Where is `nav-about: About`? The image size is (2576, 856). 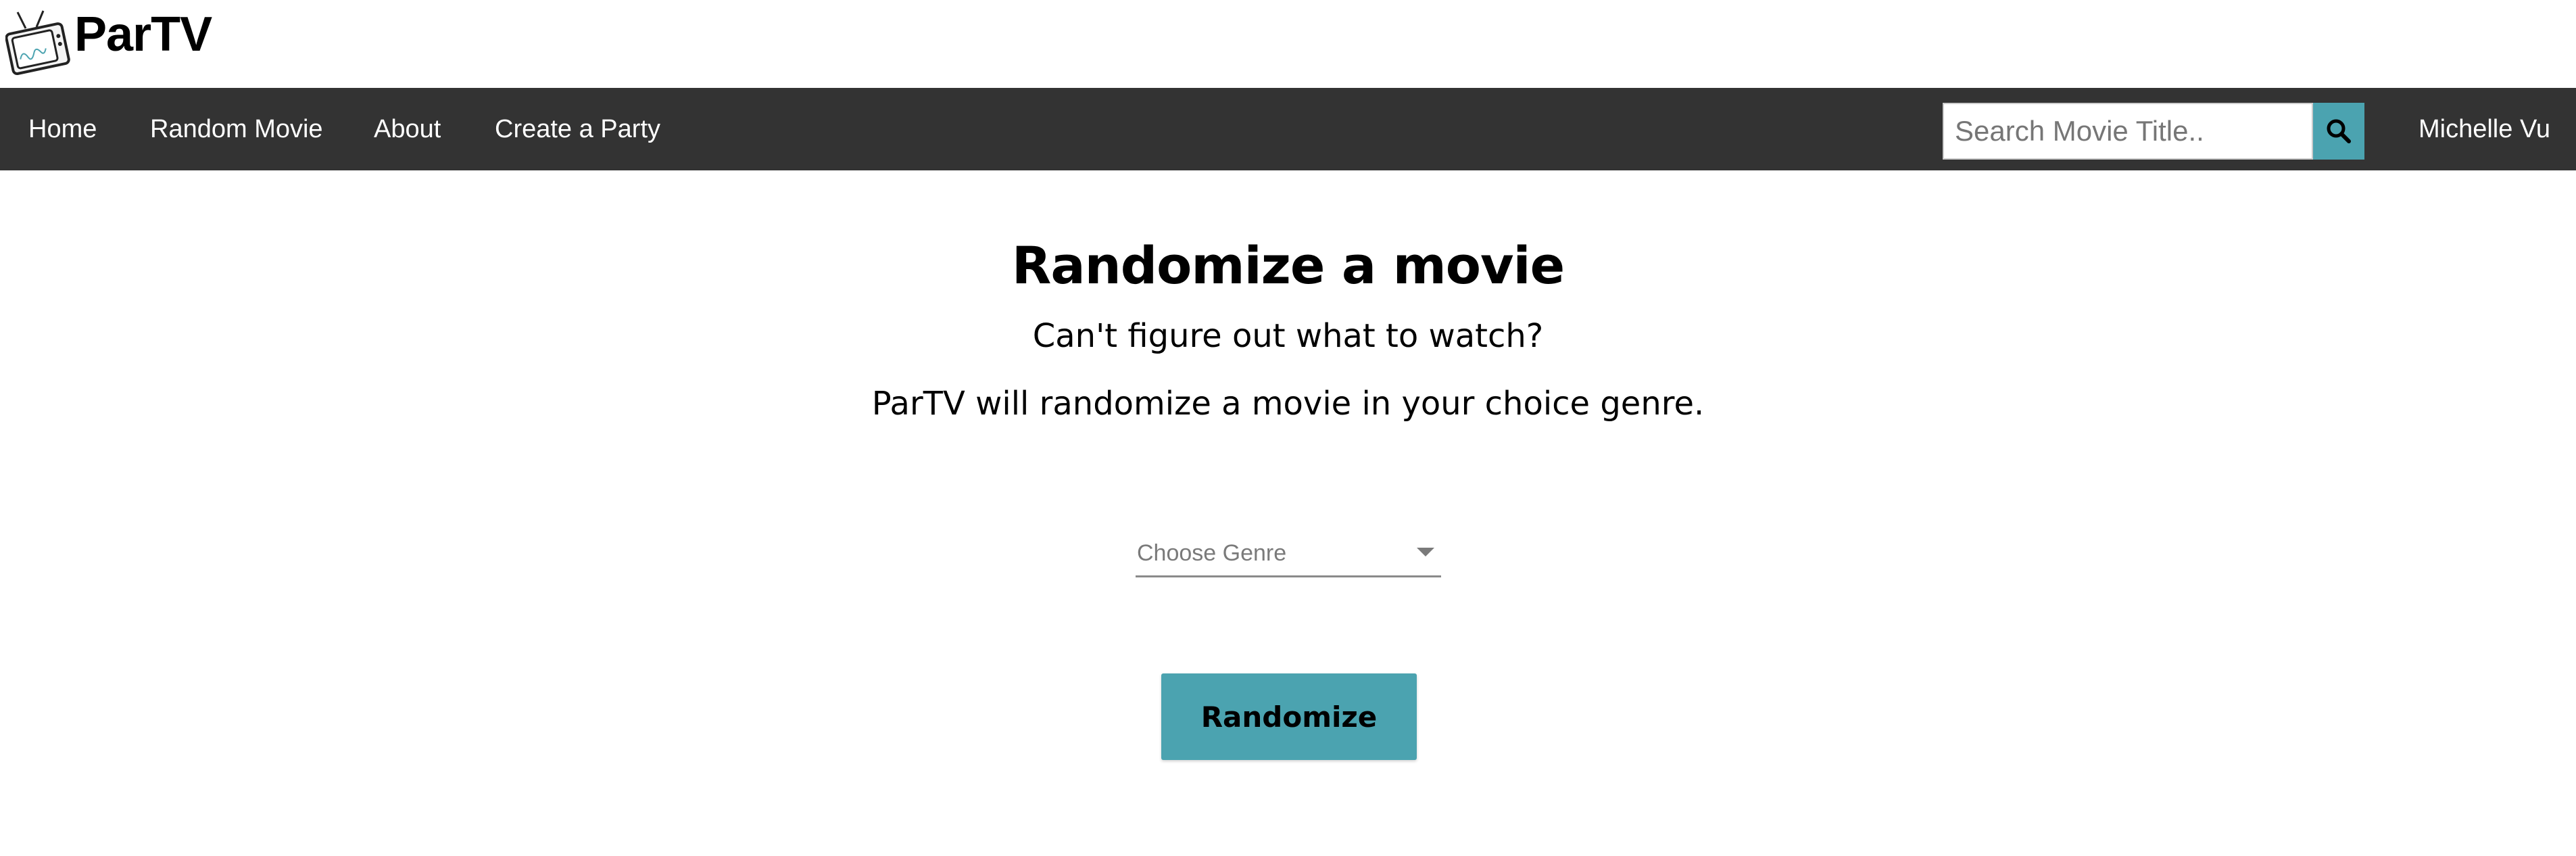
nav-about: About is located at coordinates (408, 129).